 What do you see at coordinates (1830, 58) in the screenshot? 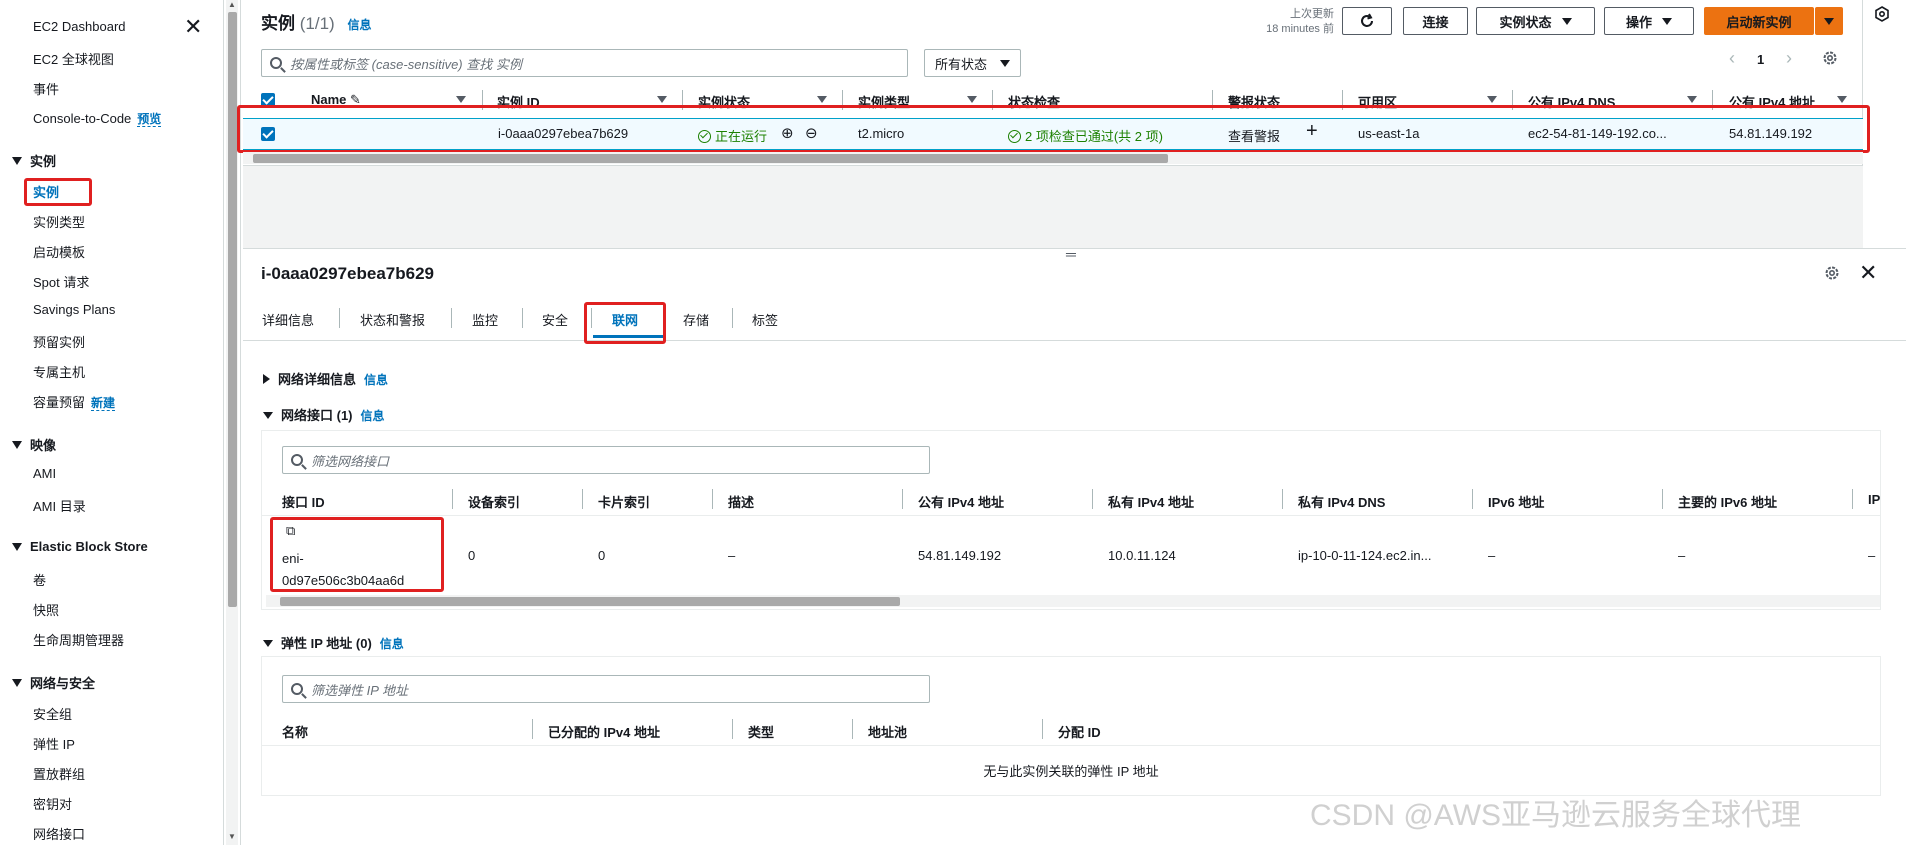
I see `table-settings-icon` at bounding box center [1830, 58].